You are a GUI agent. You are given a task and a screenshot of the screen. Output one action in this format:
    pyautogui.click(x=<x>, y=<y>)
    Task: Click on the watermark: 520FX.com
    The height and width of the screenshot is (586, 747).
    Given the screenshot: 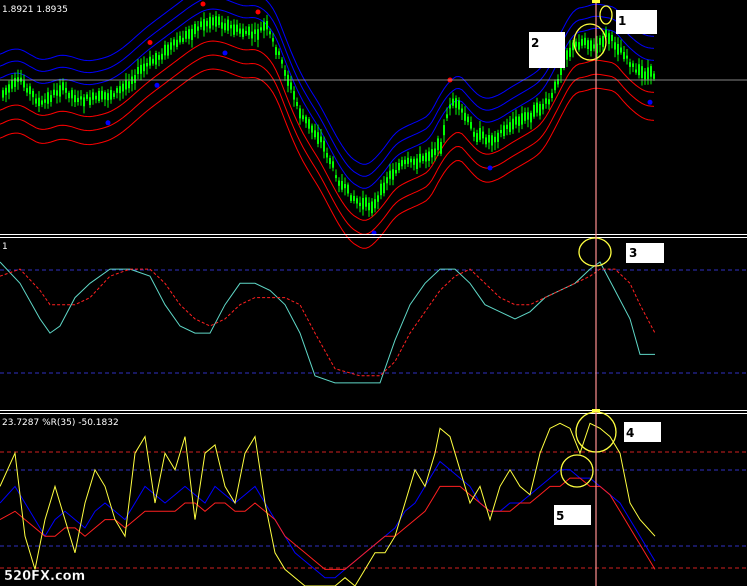 What is the action you would take?
    pyautogui.click(x=44, y=576)
    